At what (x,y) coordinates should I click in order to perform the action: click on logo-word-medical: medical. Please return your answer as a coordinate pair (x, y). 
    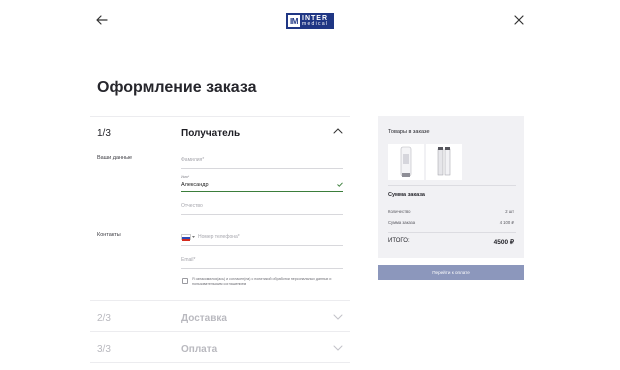
    Looking at the image, I should click on (315, 24).